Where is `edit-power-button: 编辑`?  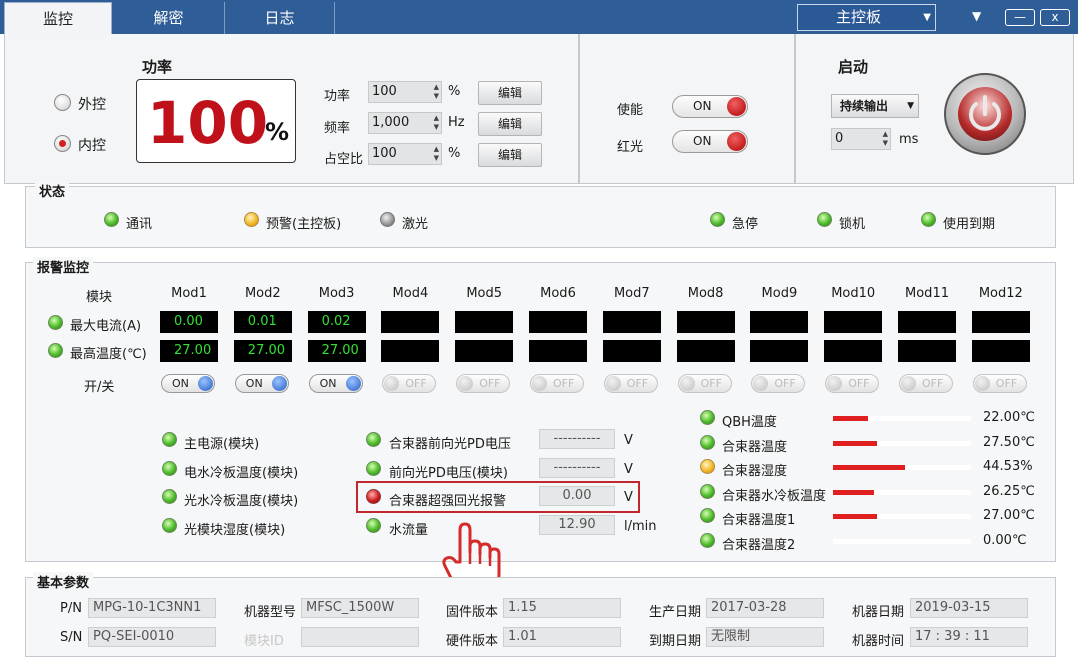
edit-power-button: 编辑 is located at coordinates (510, 93).